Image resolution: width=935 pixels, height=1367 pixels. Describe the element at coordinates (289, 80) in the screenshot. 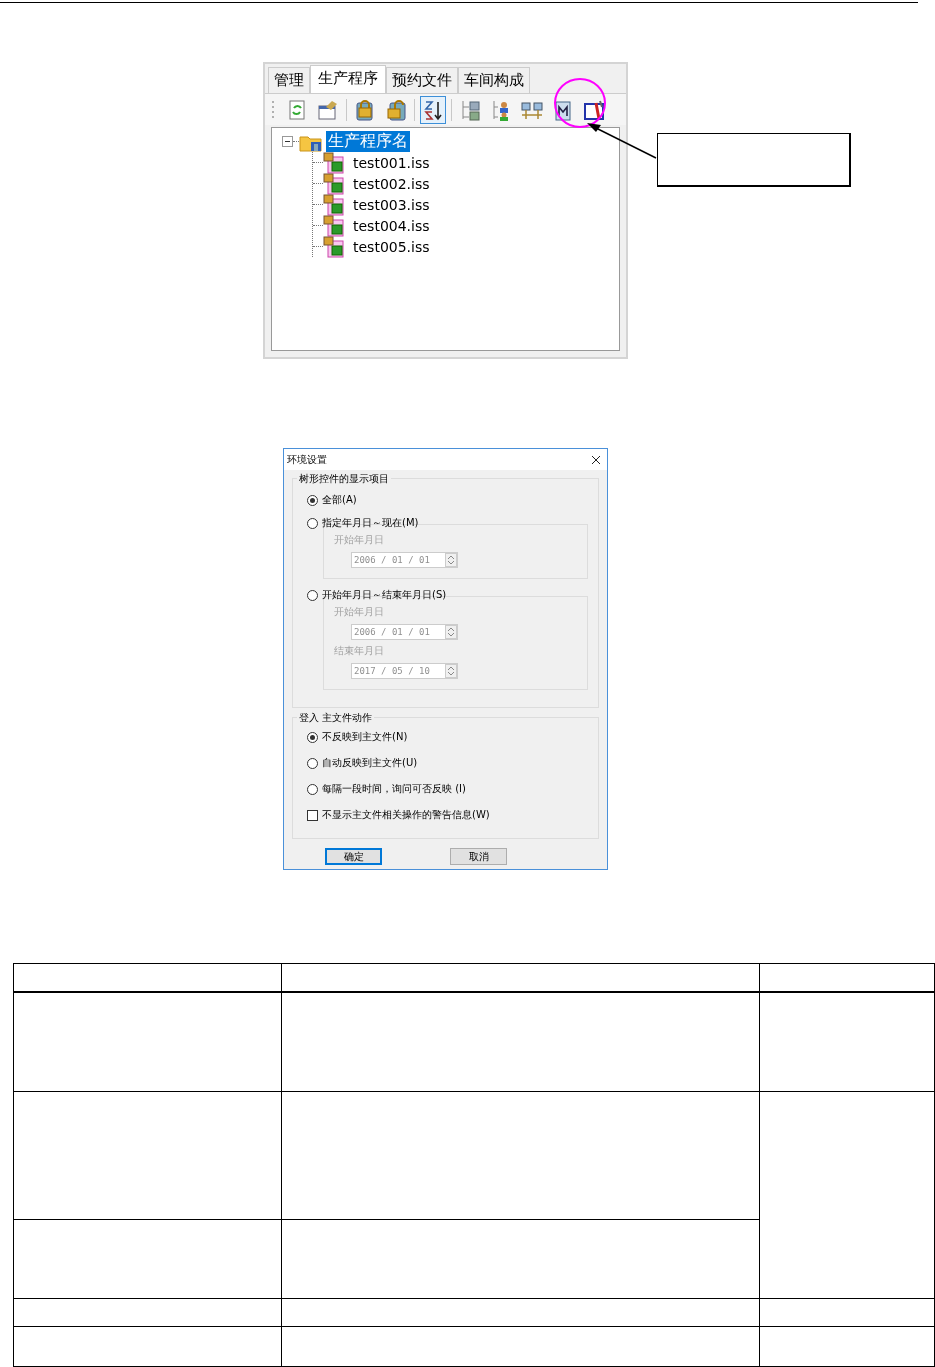

I see `tab: 管理` at that location.